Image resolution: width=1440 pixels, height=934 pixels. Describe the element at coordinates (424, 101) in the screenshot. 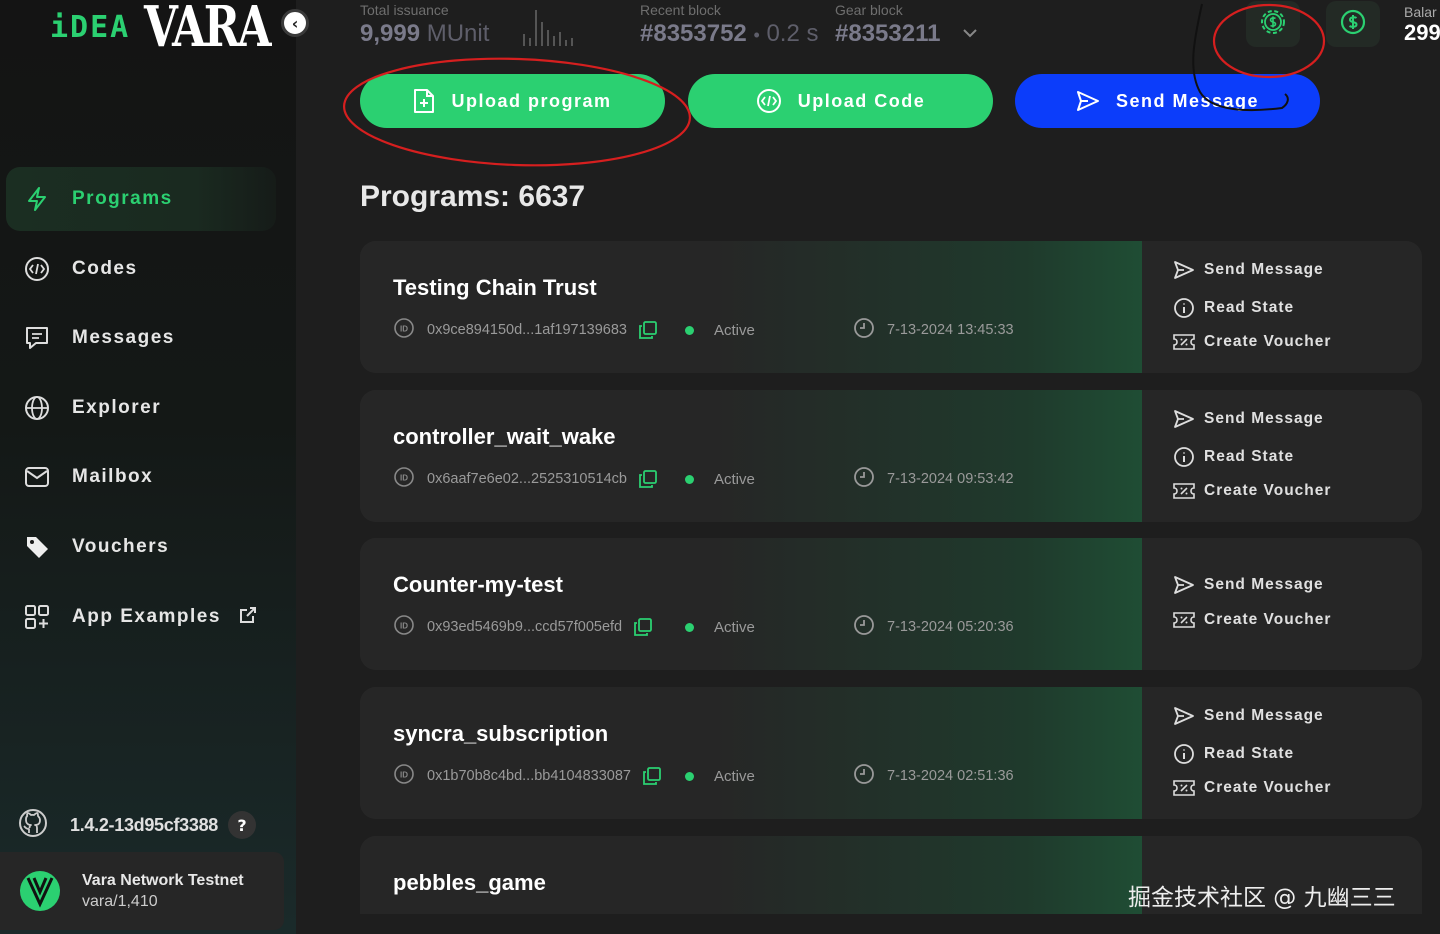

I see `file-plus-icon` at that location.